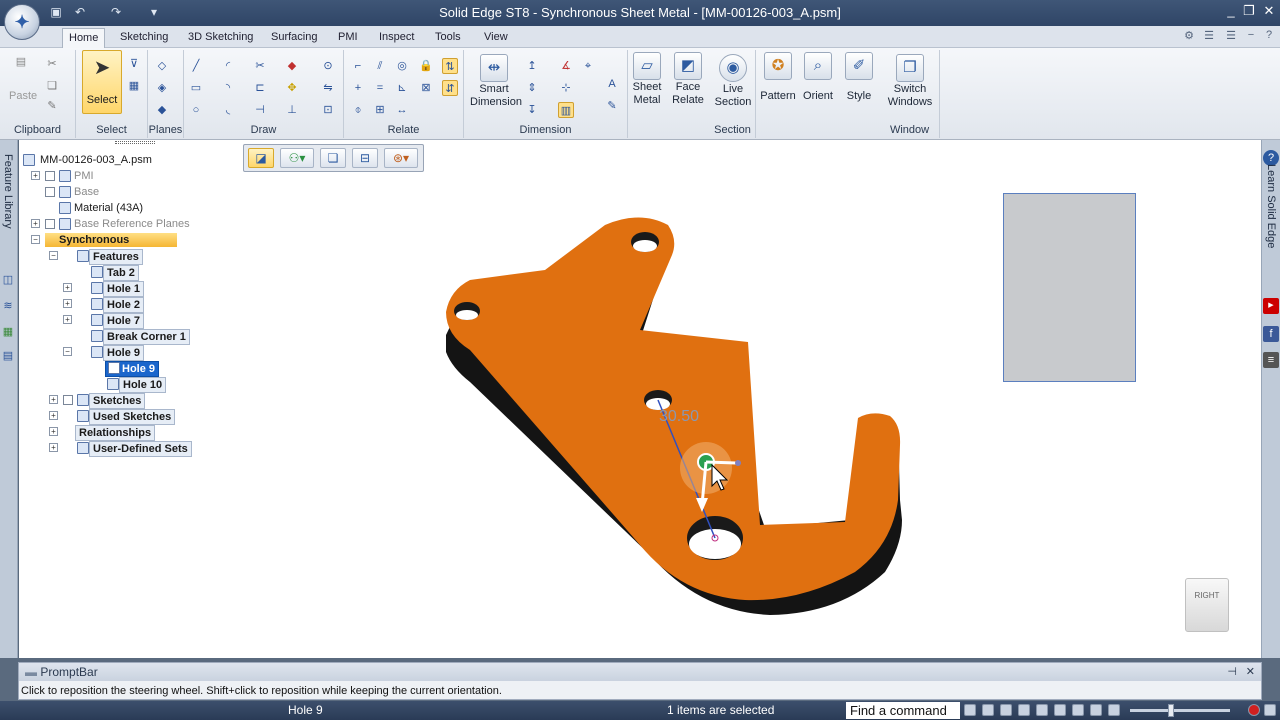 The image size is (1280, 720). What do you see at coordinates (402, 88) in the screenshot?
I see `perpendicular-icon: ⊾` at bounding box center [402, 88].